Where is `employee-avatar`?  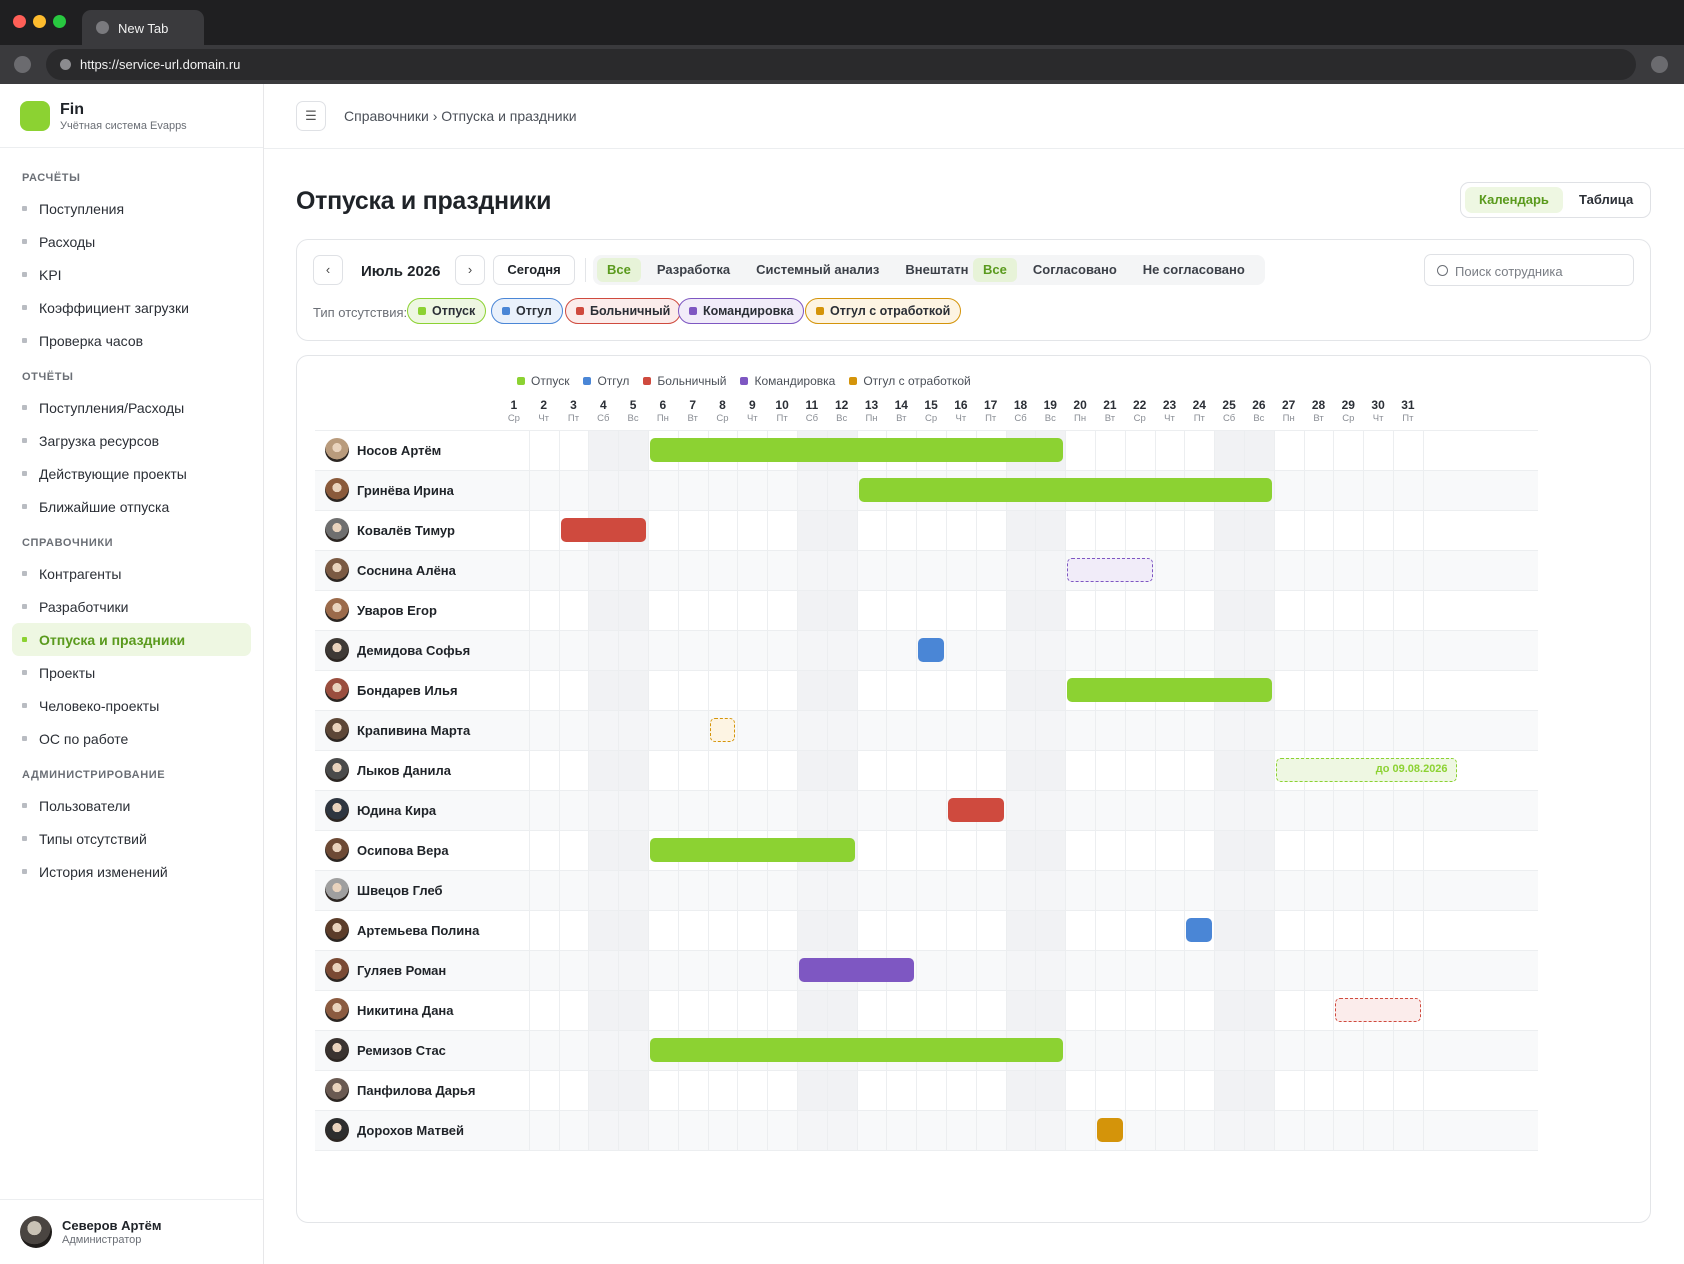
employee-avatar is located at coordinates (337, 1130).